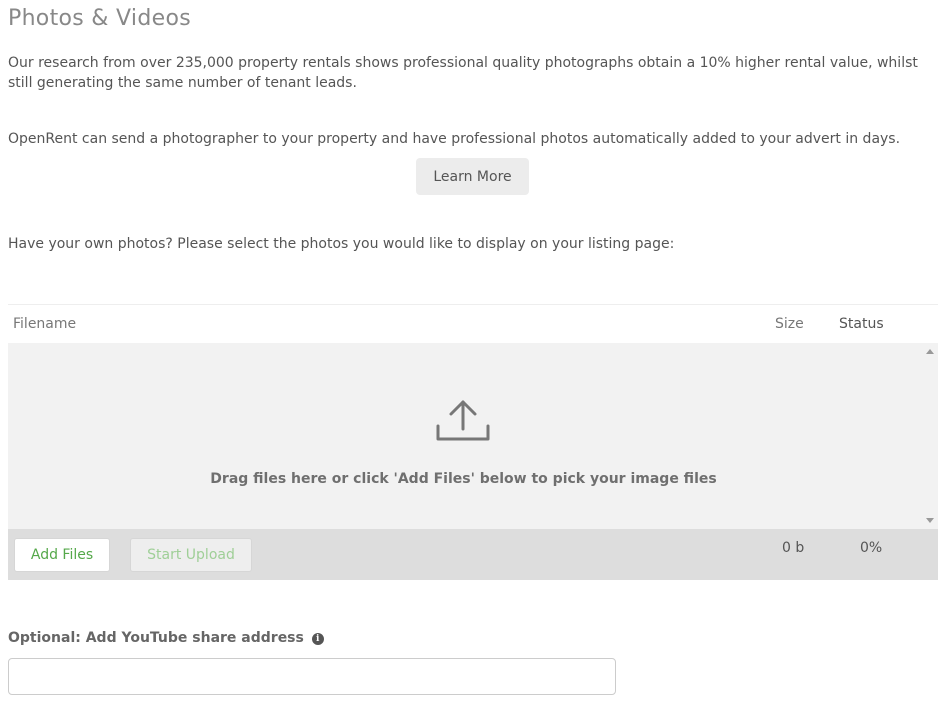  I want to click on youtube-label: Optional: Add YouTube share address i, so click(166, 638).